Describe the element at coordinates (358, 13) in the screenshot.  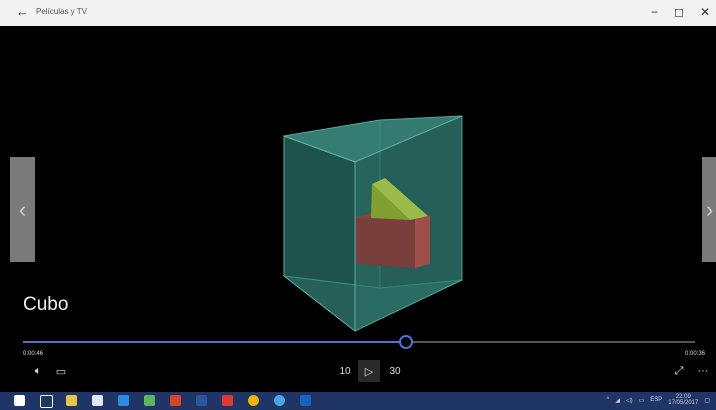
I see `title-bar: ← Películas y TV − ◻ ✕` at that location.